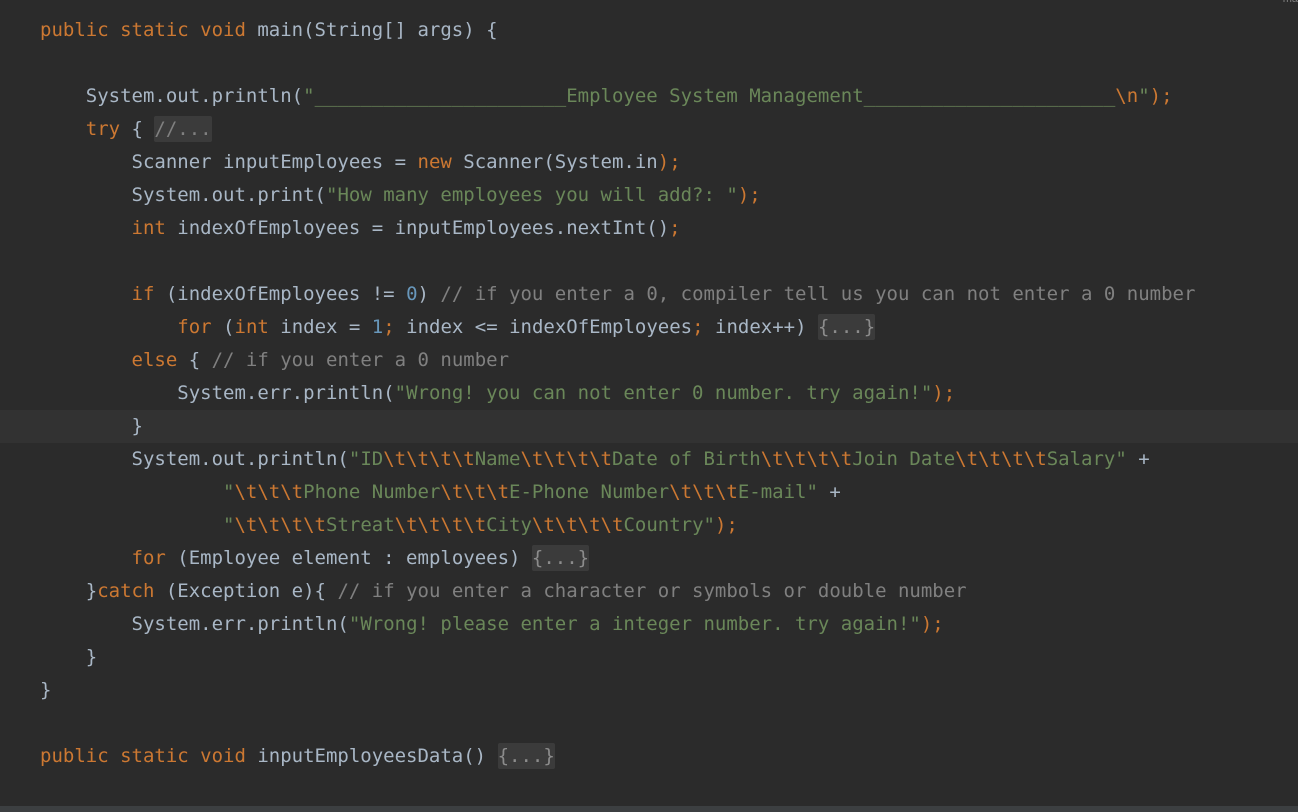  Describe the element at coordinates (649, 426) in the screenshot. I see `code-line-current: }` at that location.